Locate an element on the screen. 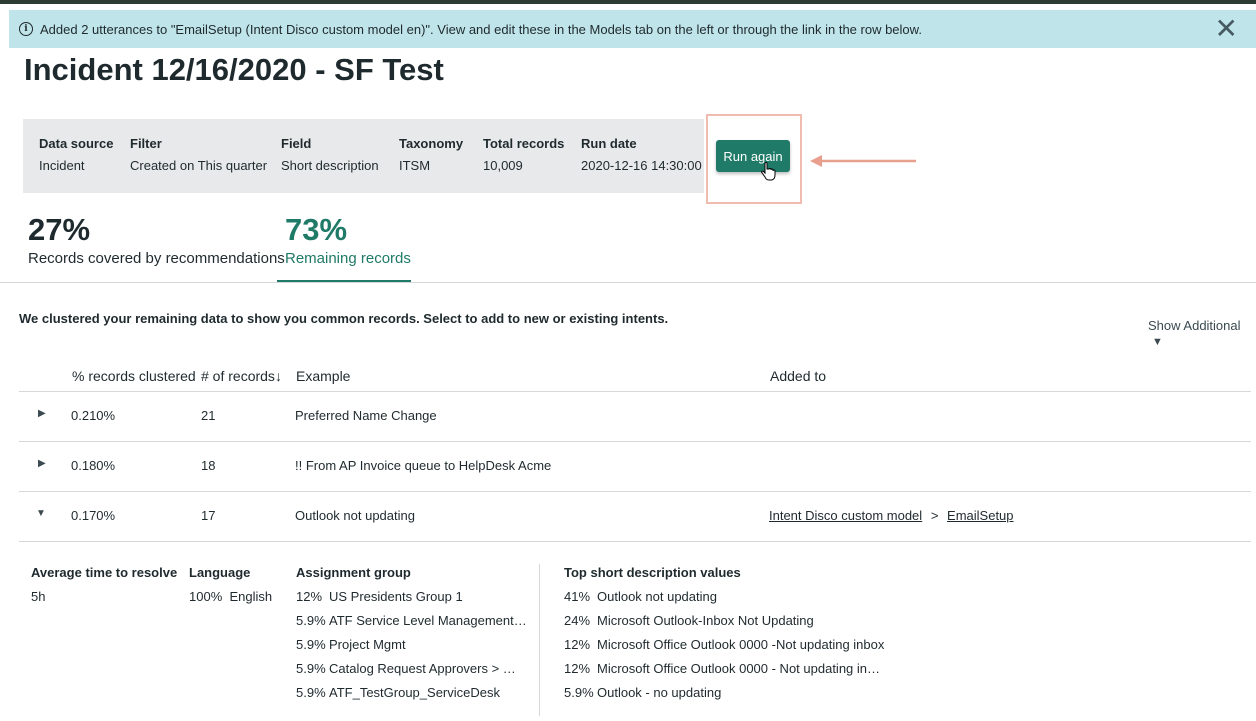 This screenshot has height=721, width=1256. language-value: 100% English is located at coordinates (230, 596).